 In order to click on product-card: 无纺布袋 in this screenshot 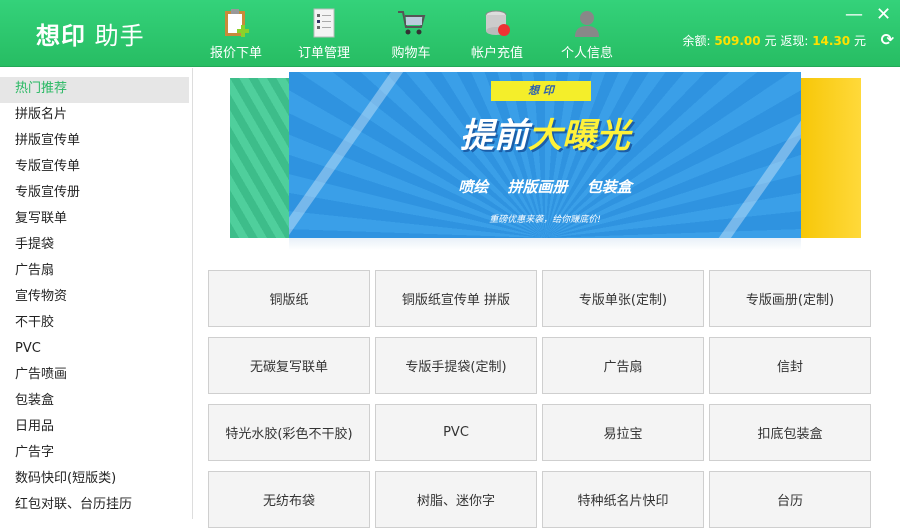, I will do `click(289, 499)`.